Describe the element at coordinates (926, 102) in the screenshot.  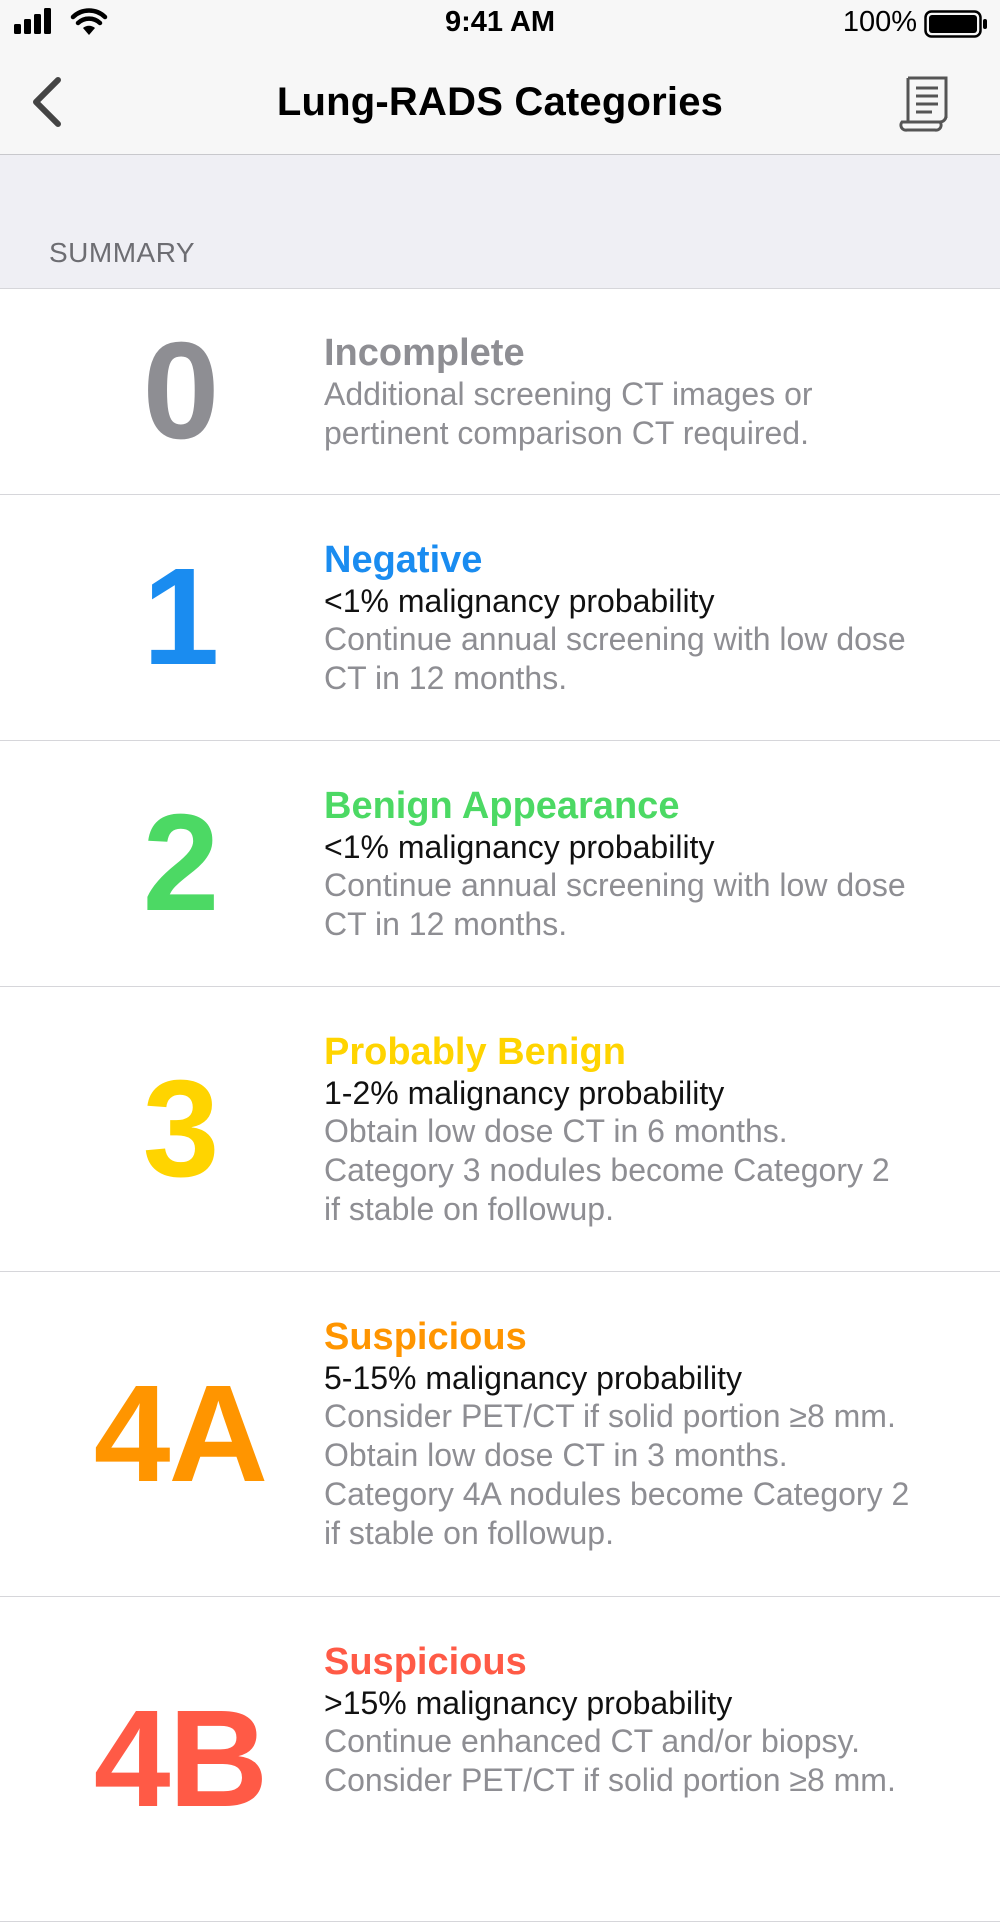
I see `document-scroll-icon` at that location.